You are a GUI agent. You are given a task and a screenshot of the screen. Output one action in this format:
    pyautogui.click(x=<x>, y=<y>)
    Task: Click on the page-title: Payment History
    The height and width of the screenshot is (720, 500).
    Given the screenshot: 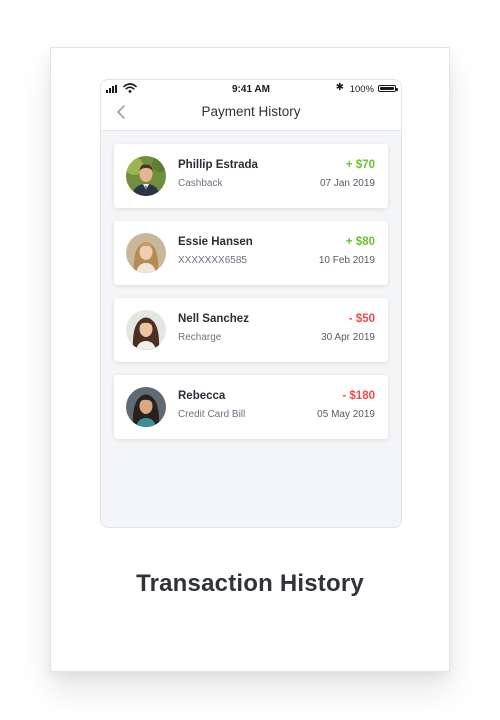 What is the action you would take?
    pyautogui.click(x=251, y=111)
    